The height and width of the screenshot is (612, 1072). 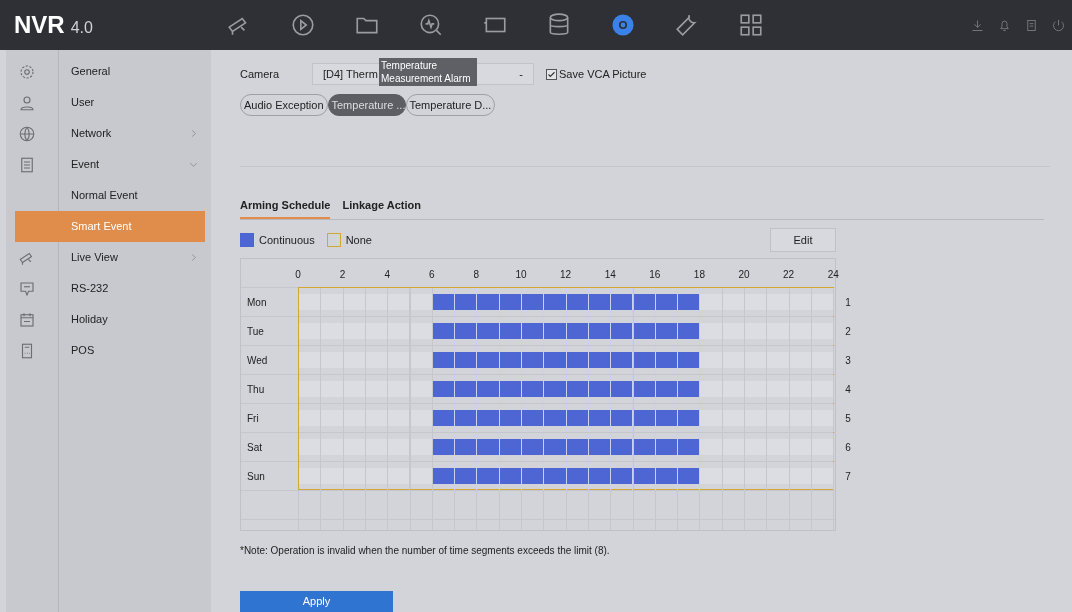 What do you see at coordinates (298, 275) in the screenshot?
I see `hour-label: 0` at bounding box center [298, 275].